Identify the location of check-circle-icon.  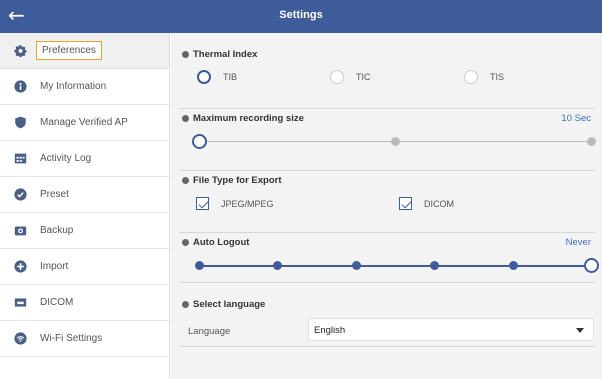
(20, 194).